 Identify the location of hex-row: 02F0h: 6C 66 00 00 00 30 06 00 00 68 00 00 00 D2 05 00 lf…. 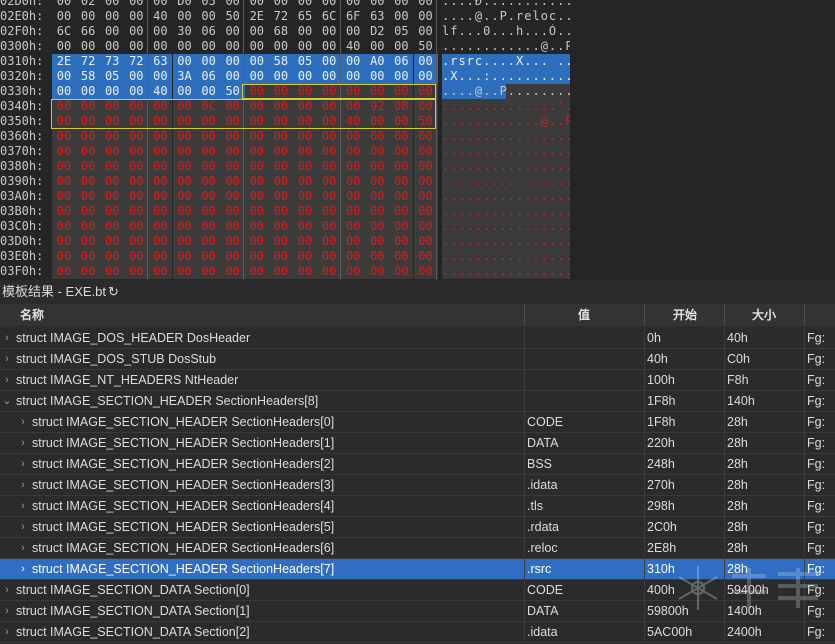
(417, 31).